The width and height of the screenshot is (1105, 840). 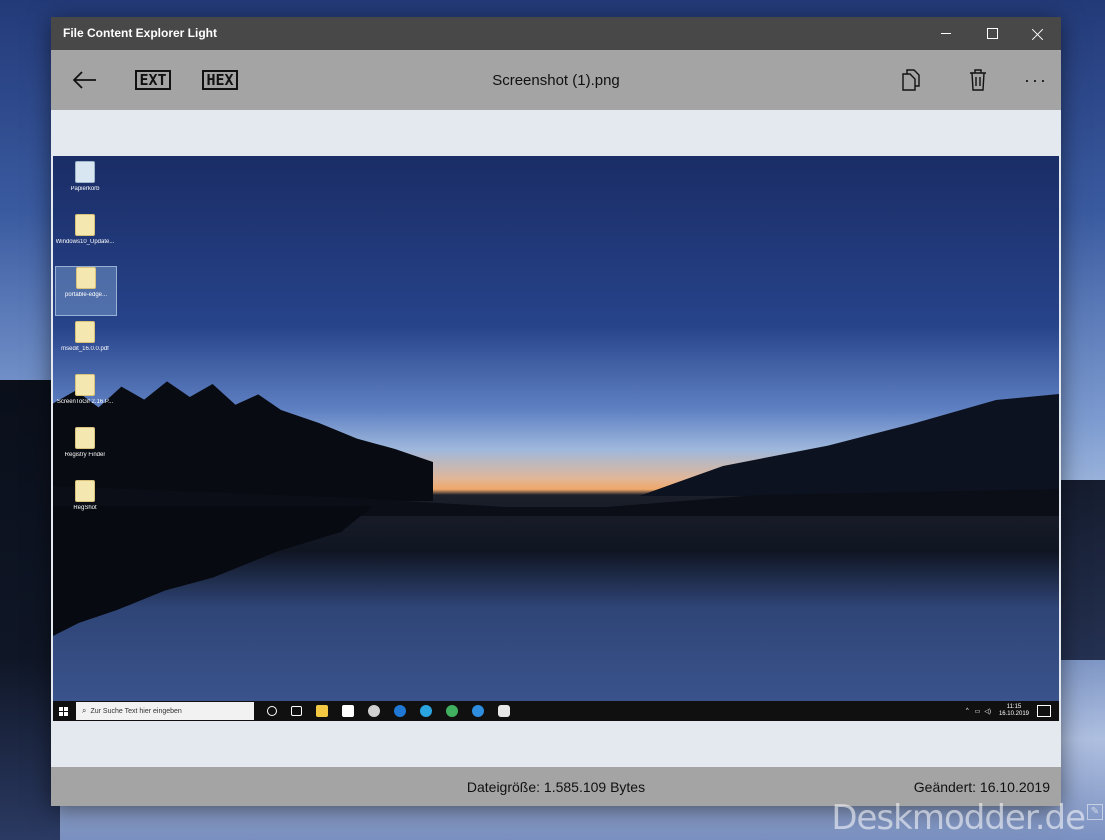 I want to click on settings-icon, so click(x=374, y=711).